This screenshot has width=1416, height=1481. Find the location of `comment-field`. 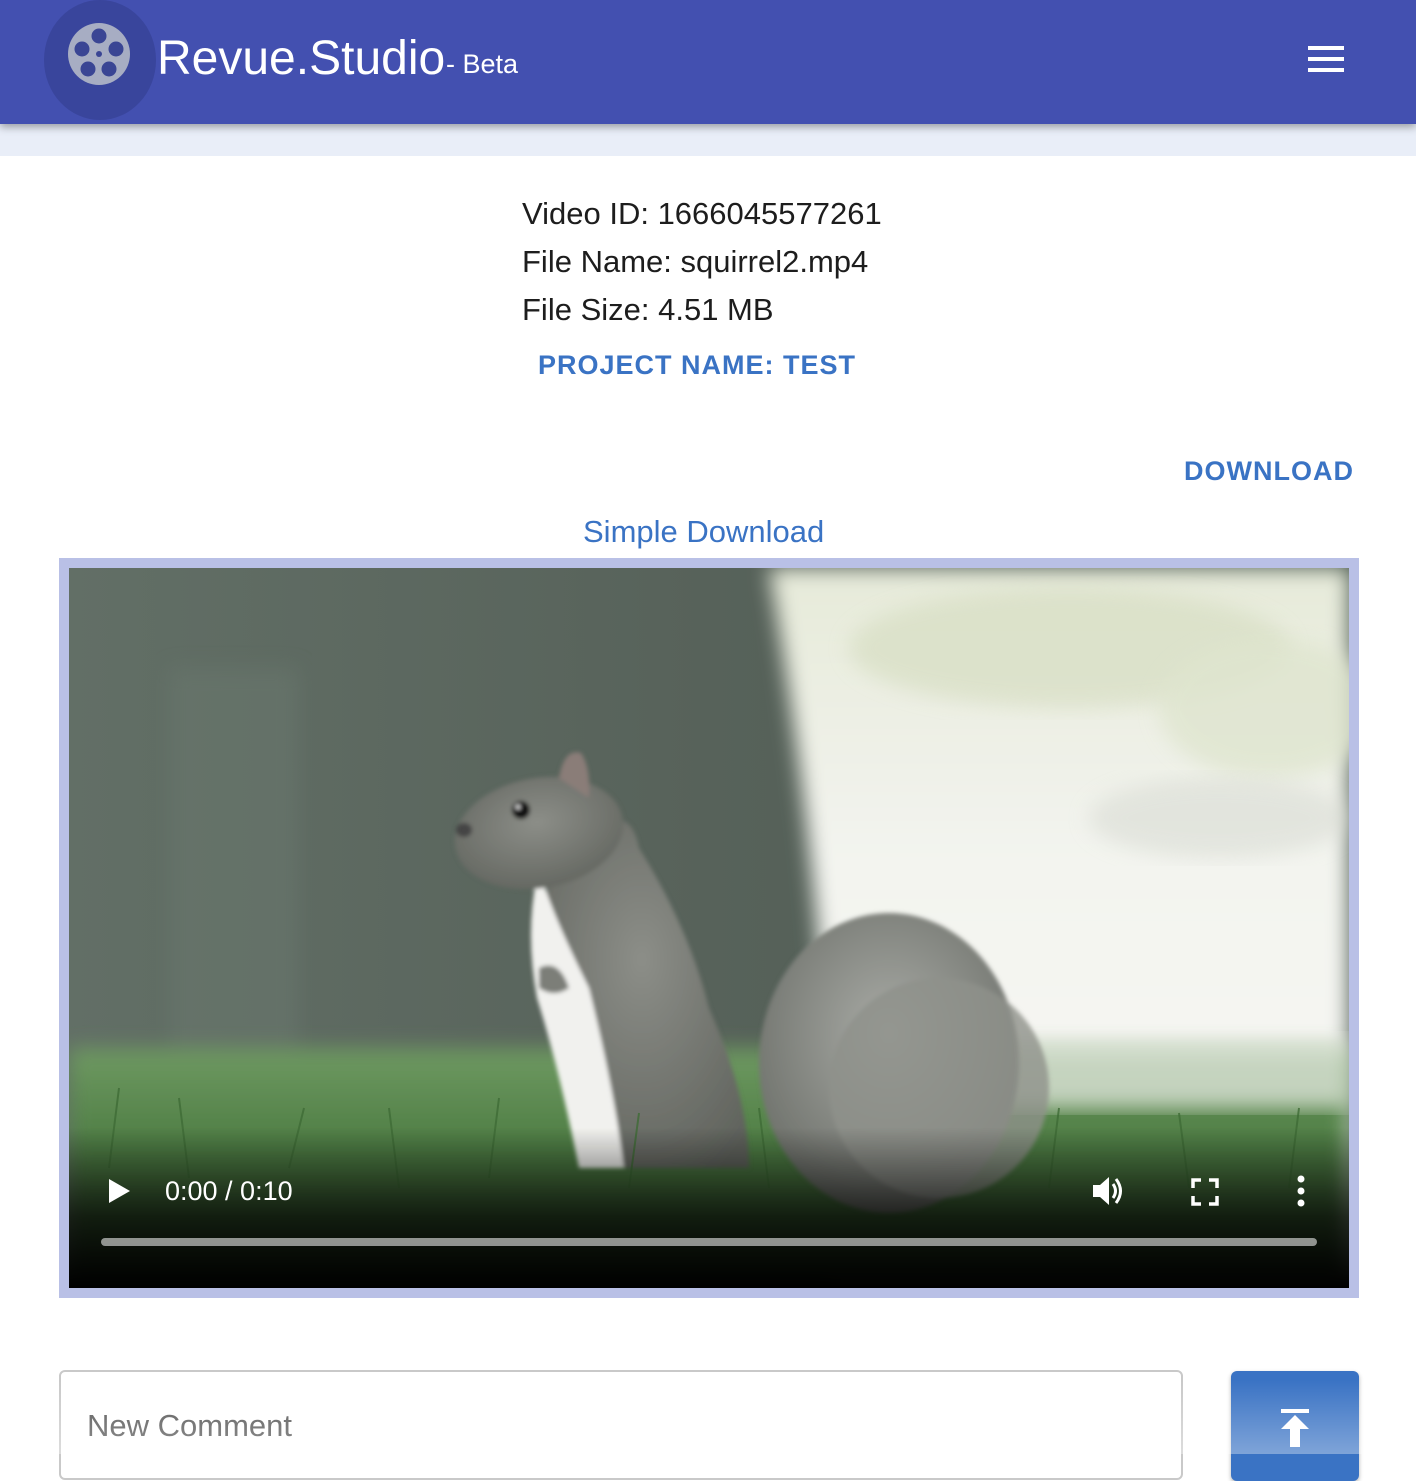

comment-field is located at coordinates (621, 1425).